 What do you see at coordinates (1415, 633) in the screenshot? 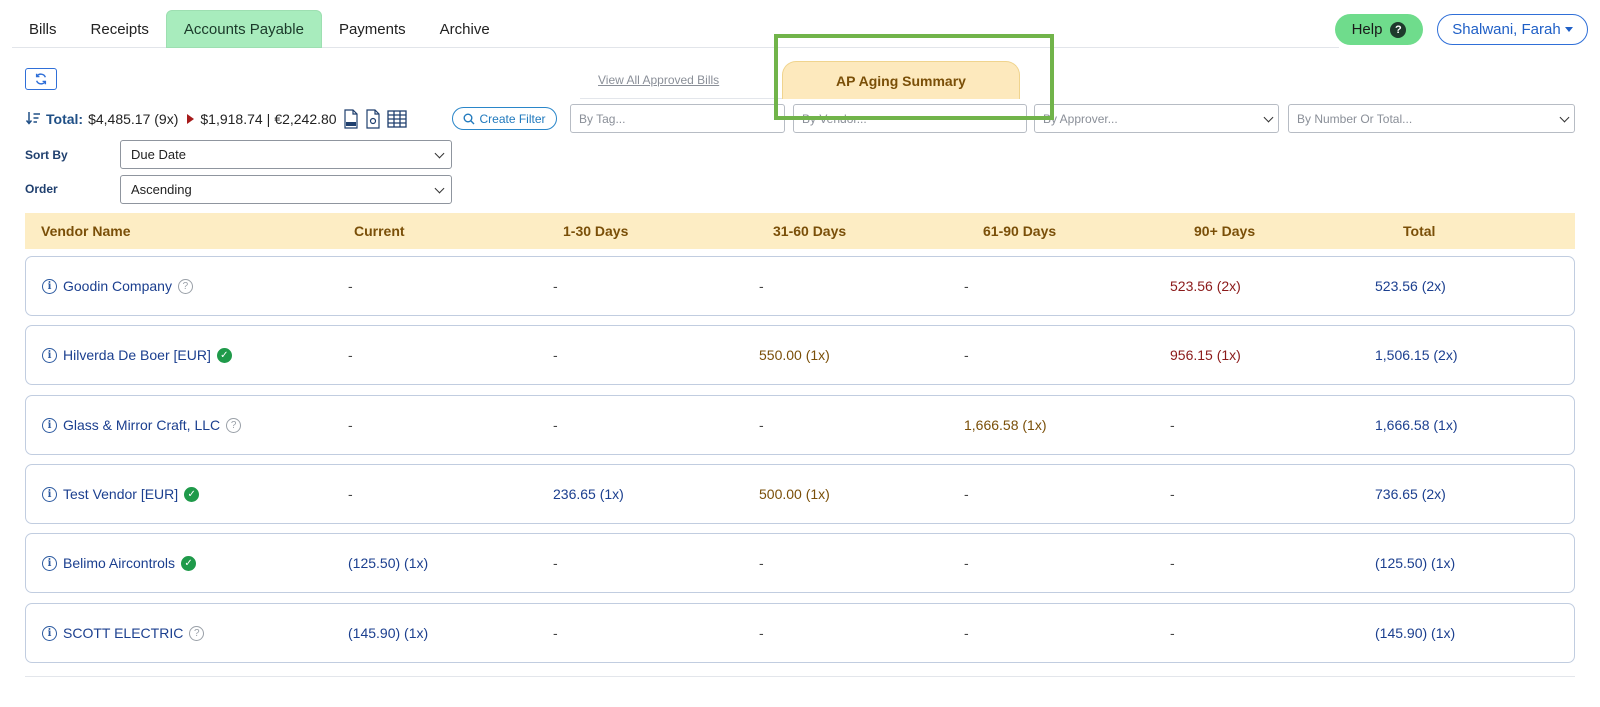
I see `cell-total: (145.90) (1x)` at bounding box center [1415, 633].